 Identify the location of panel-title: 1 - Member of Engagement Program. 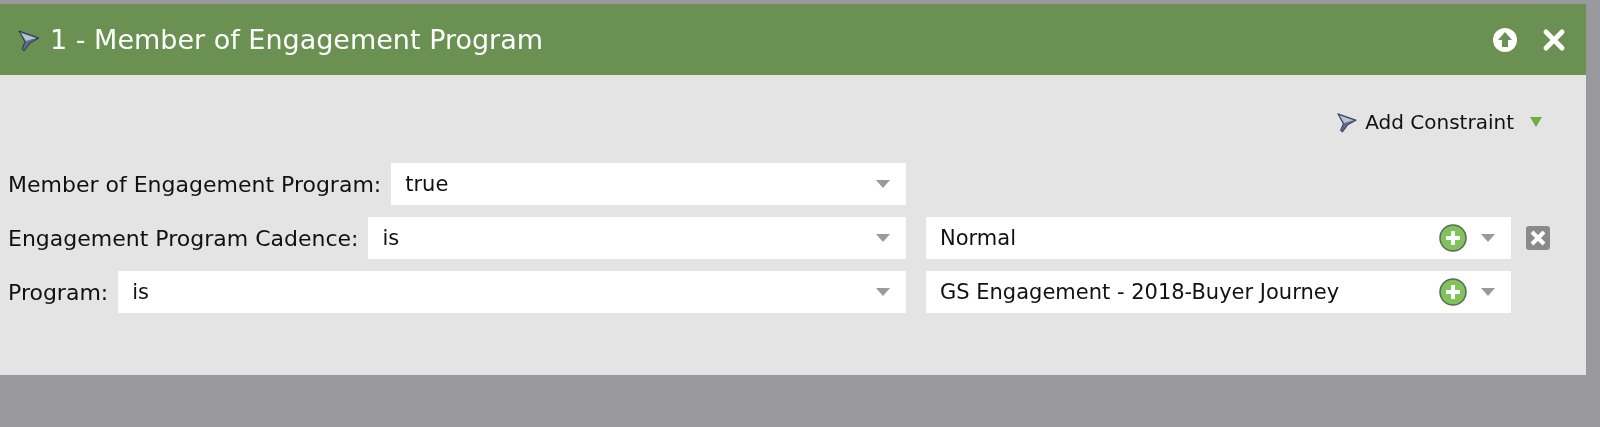
(297, 39).